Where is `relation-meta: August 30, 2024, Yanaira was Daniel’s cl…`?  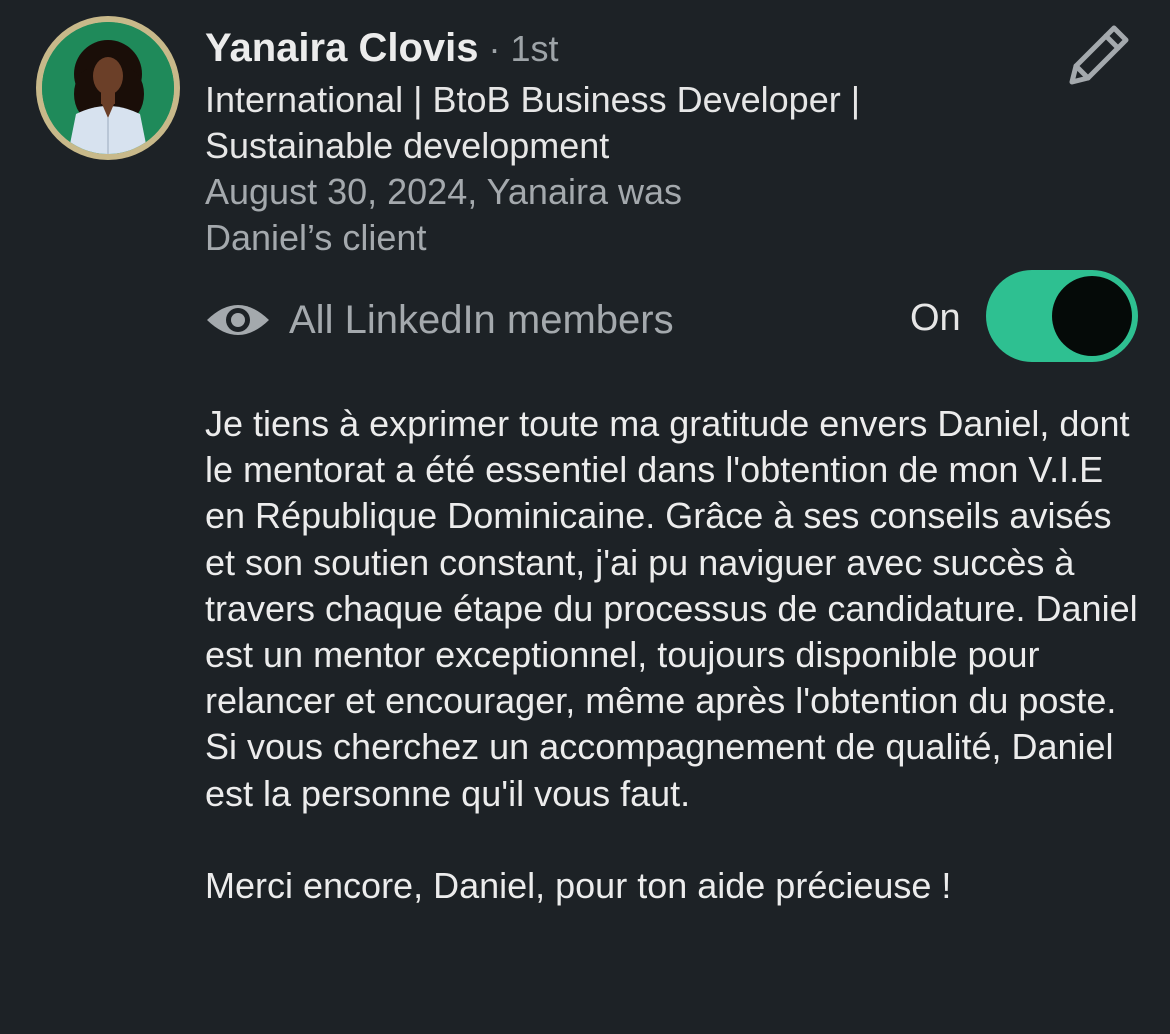
relation-meta: August 30, 2024, Yanaira was Daniel’s cl… is located at coordinates (443, 214).